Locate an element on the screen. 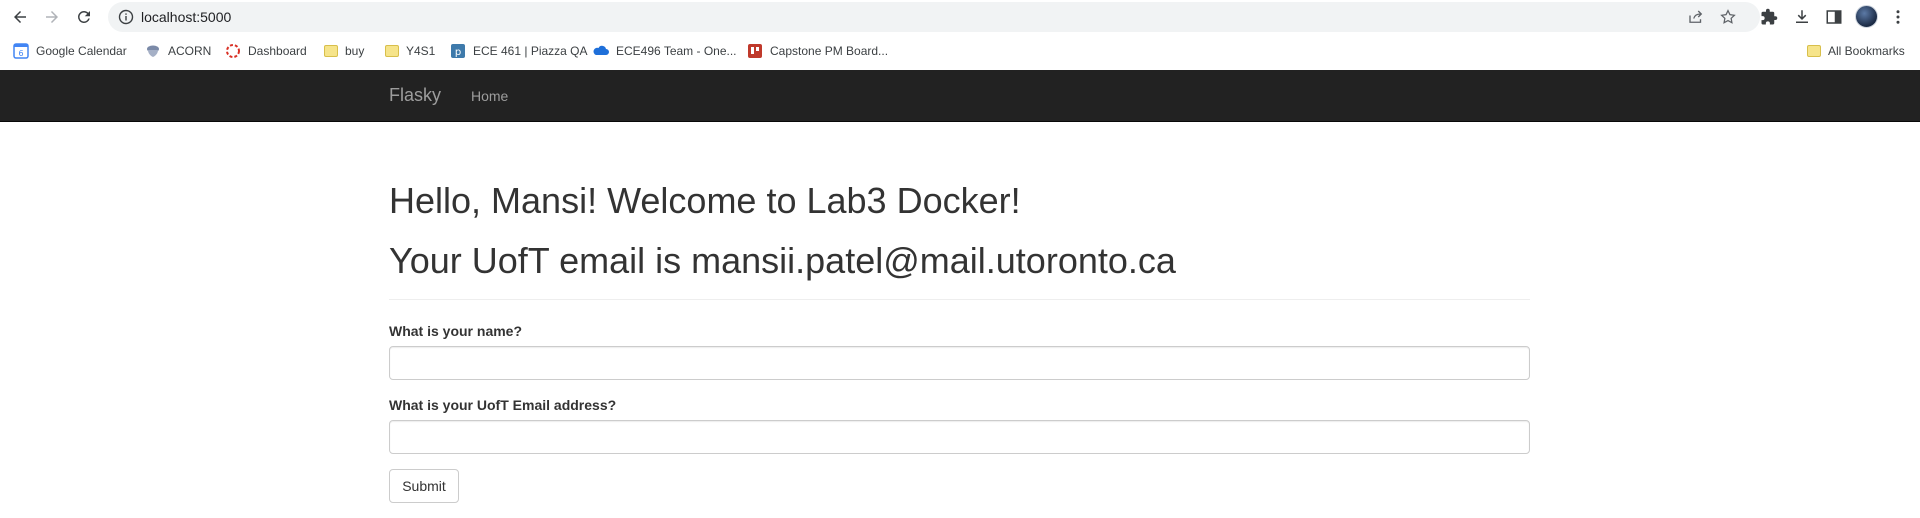 The height and width of the screenshot is (518, 1920). email-label: What is your UofT Email address? is located at coordinates (503, 405).